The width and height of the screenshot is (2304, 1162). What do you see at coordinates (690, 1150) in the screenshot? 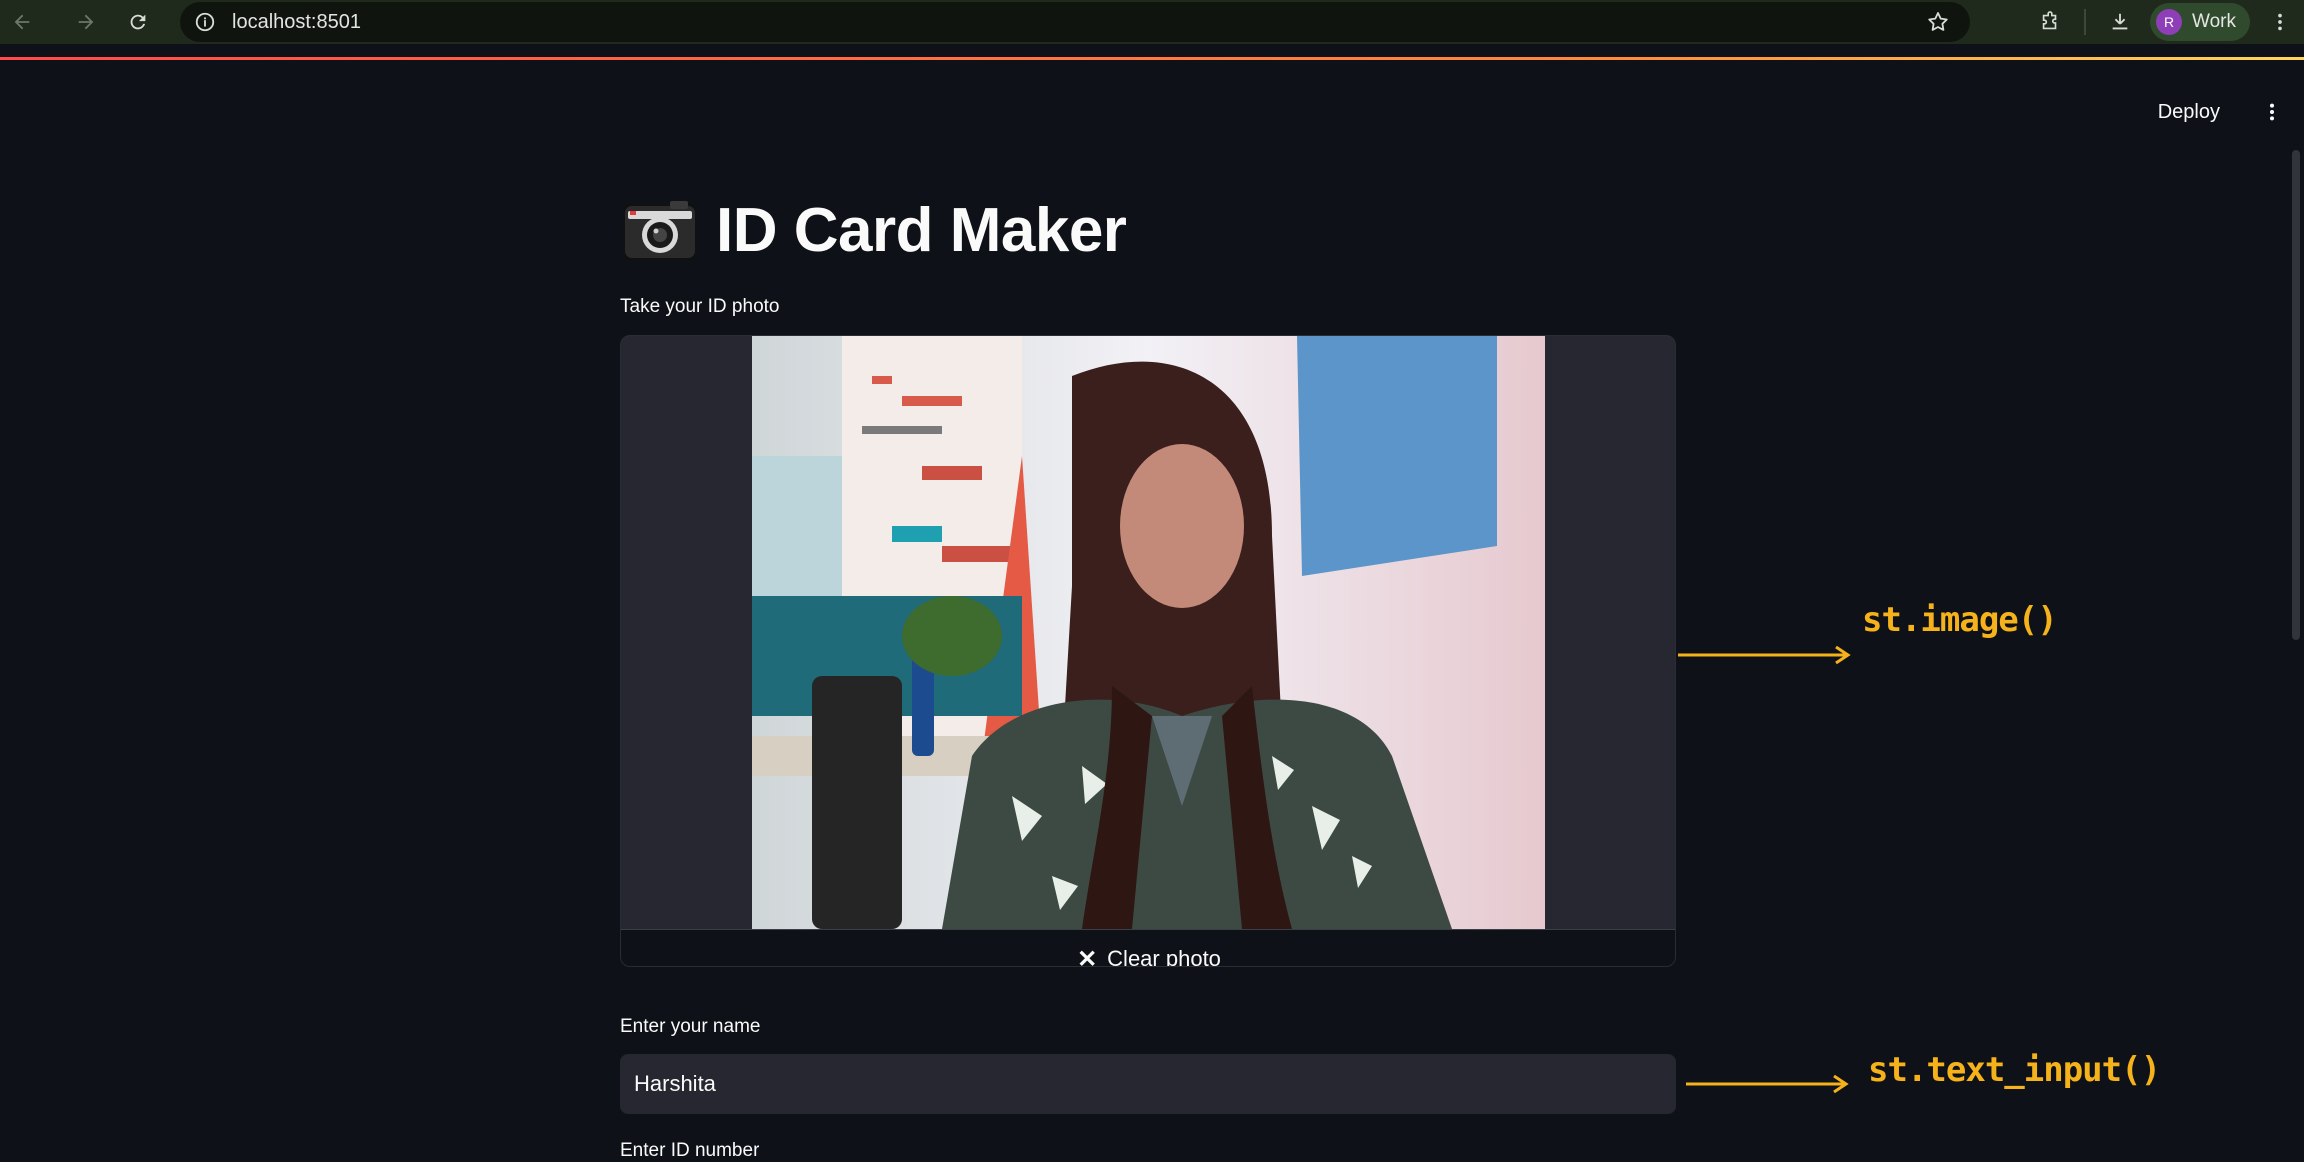
I see `id-number-label: Enter ID number` at bounding box center [690, 1150].